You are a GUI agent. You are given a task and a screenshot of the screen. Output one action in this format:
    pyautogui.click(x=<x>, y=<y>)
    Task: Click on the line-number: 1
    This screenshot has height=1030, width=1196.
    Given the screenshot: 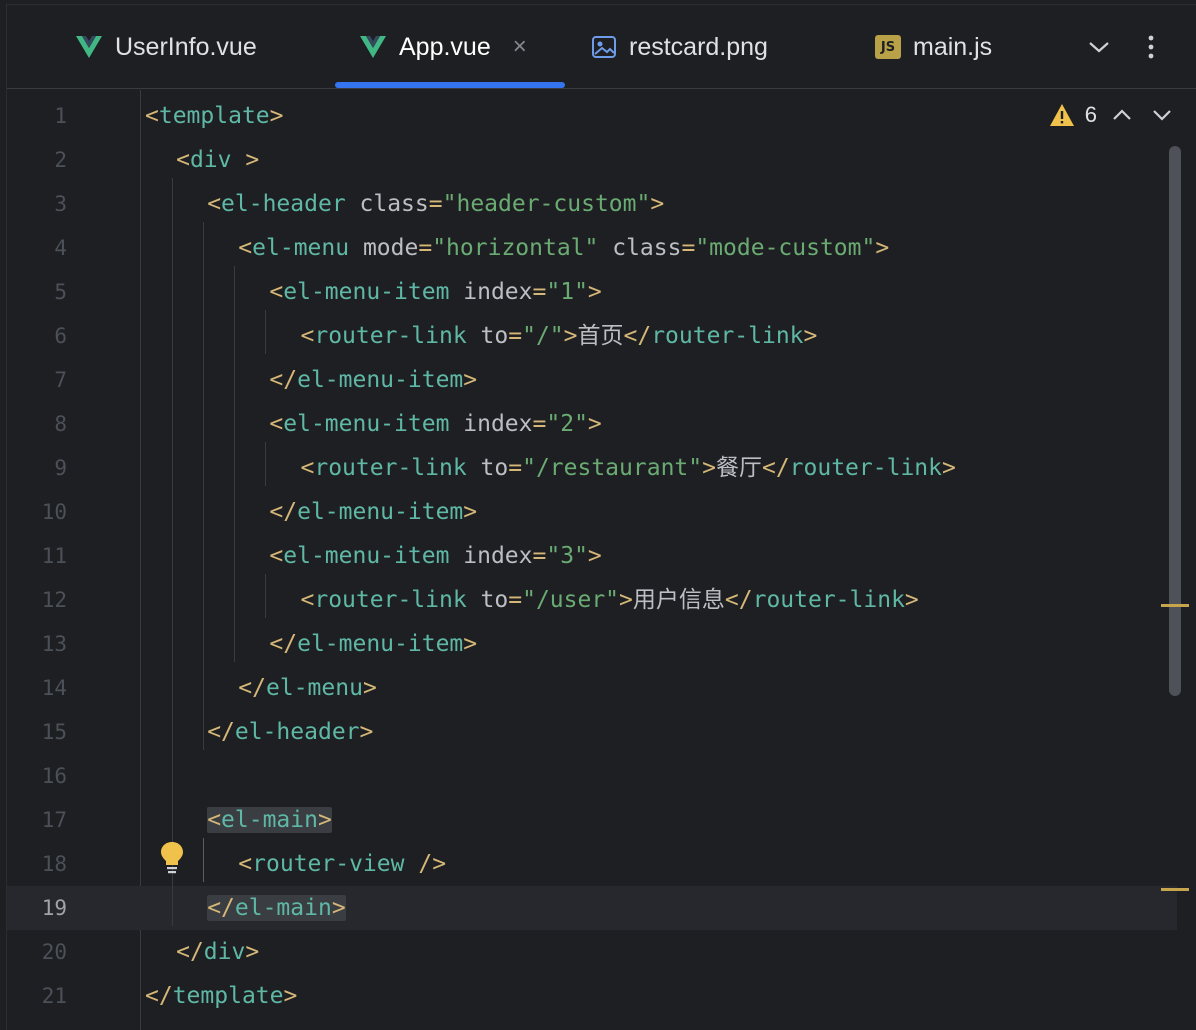 What is the action you would take?
    pyautogui.click(x=37, y=116)
    